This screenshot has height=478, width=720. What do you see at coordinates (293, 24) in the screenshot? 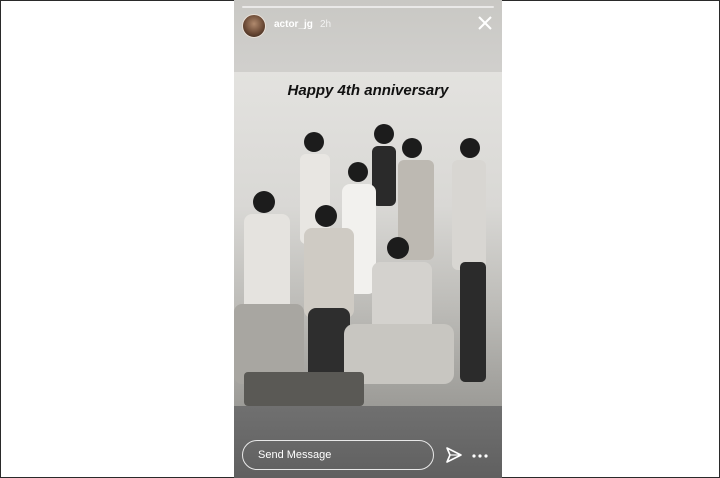
I see `username: actor_jg` at bounding box center [293, 24].